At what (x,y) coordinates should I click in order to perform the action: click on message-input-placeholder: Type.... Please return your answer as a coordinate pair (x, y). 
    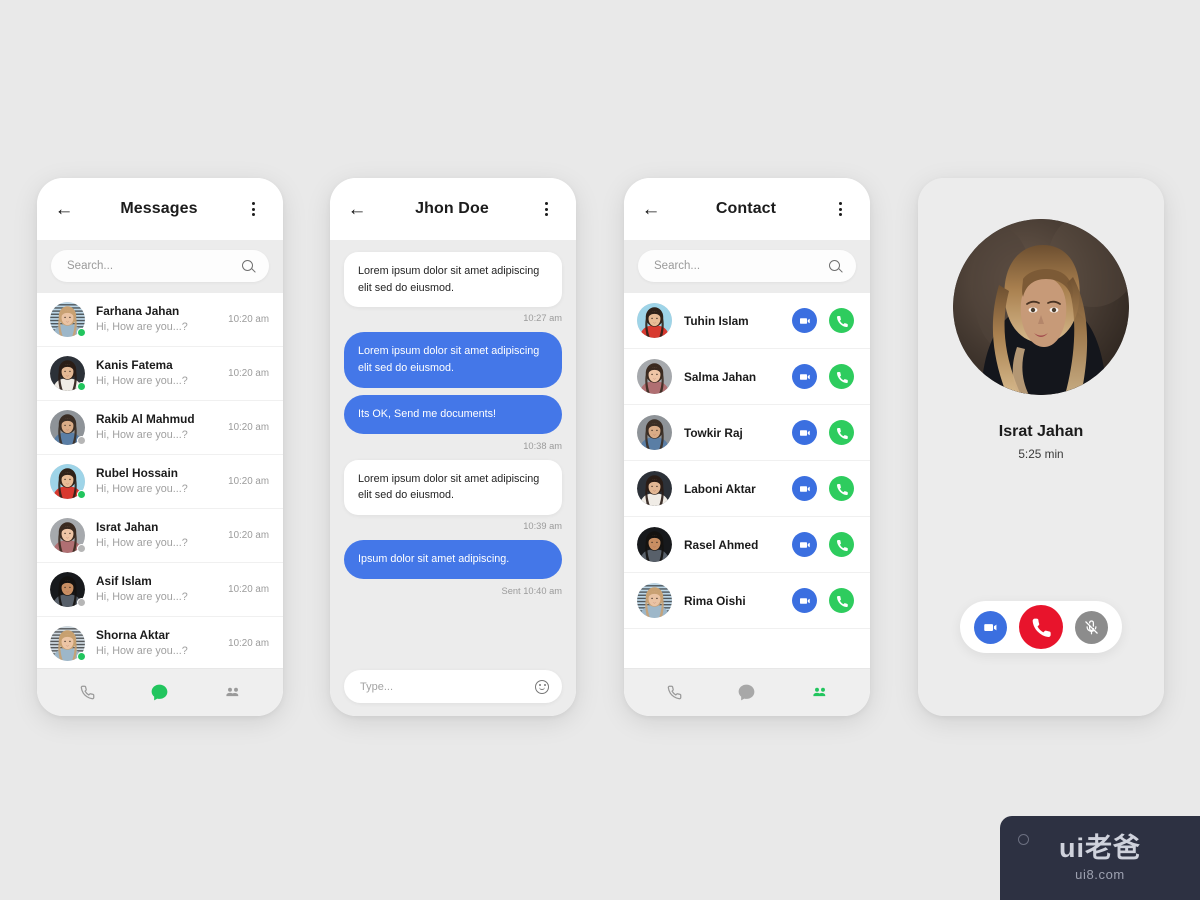
    Looking at the image, I should click on (377, 686).